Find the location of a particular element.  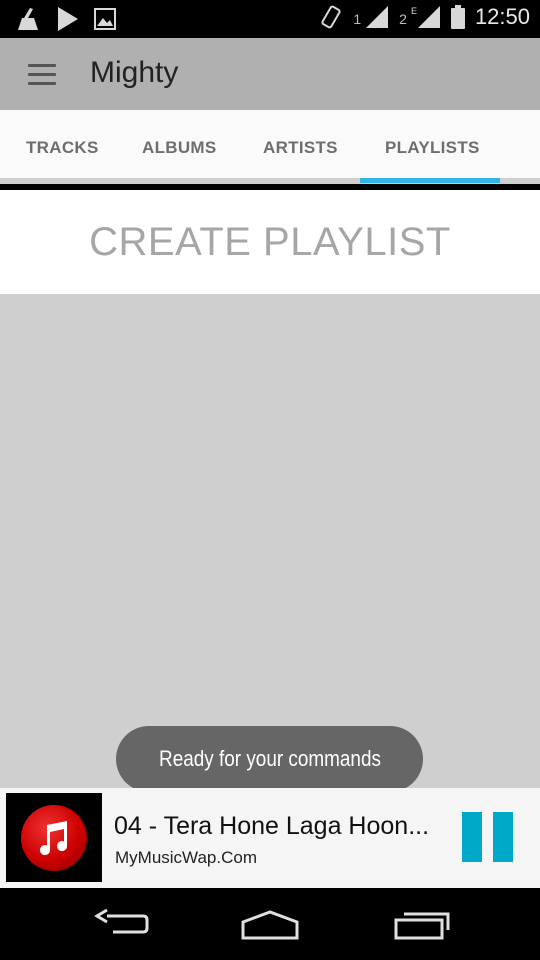

signal-icon: E is located at coordinates (425, 17).